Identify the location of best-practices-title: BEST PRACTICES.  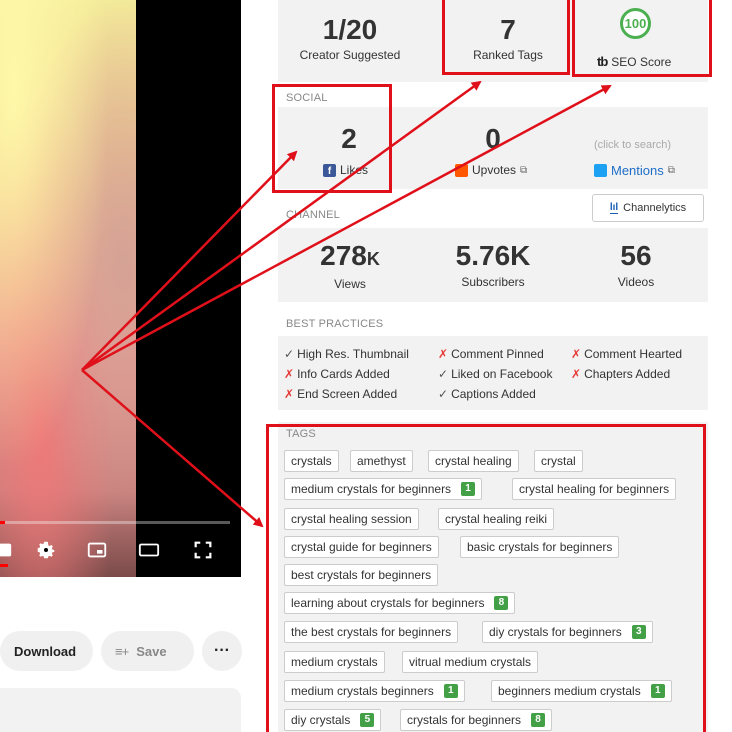
(335, 324).